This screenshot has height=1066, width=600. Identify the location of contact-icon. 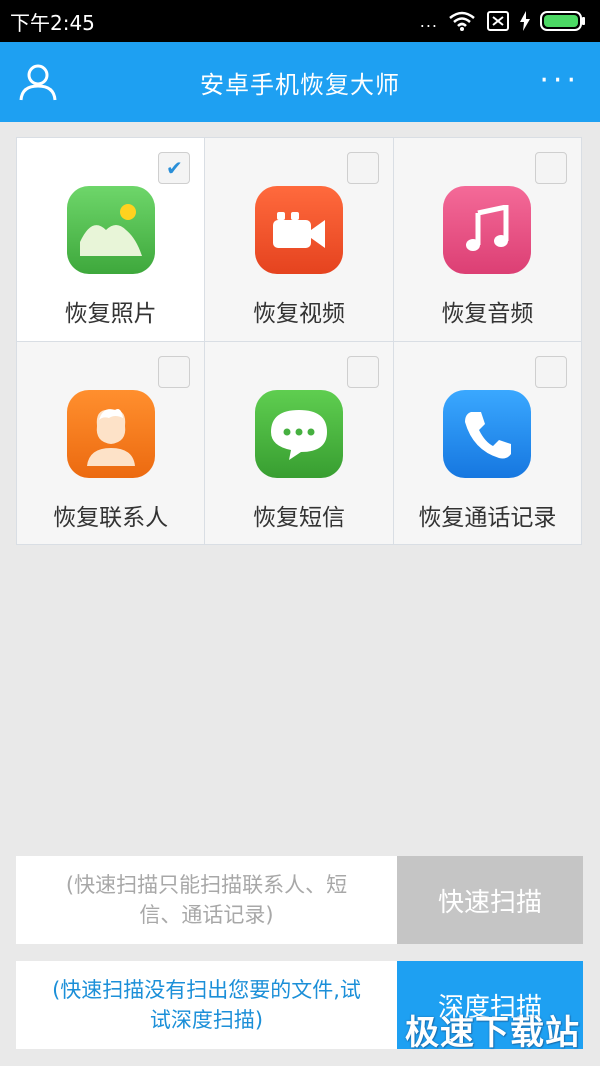
(110, 433).